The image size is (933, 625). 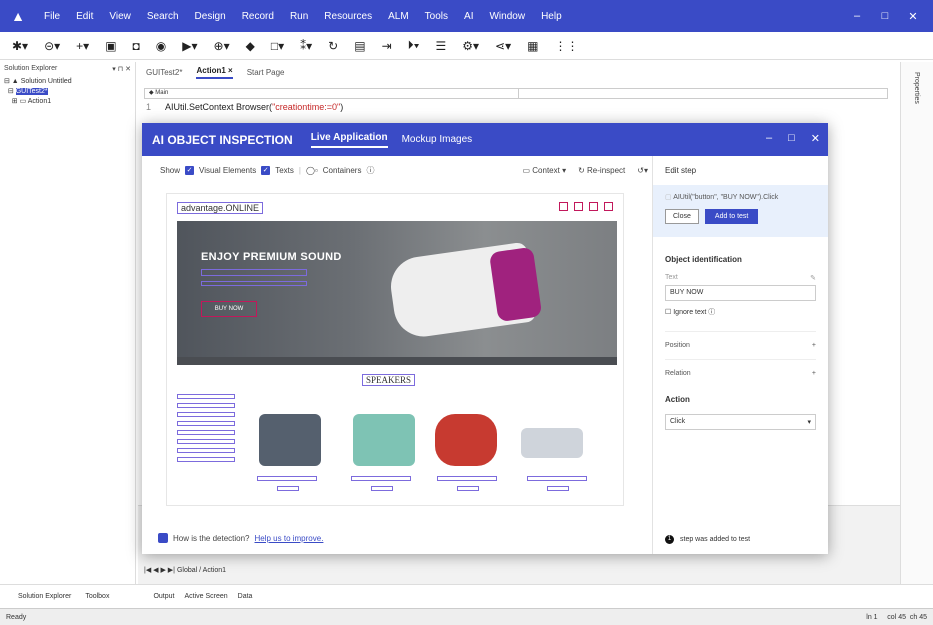 I want to click on edit-pencil-icon: ✎, so click(x=813, y=278).